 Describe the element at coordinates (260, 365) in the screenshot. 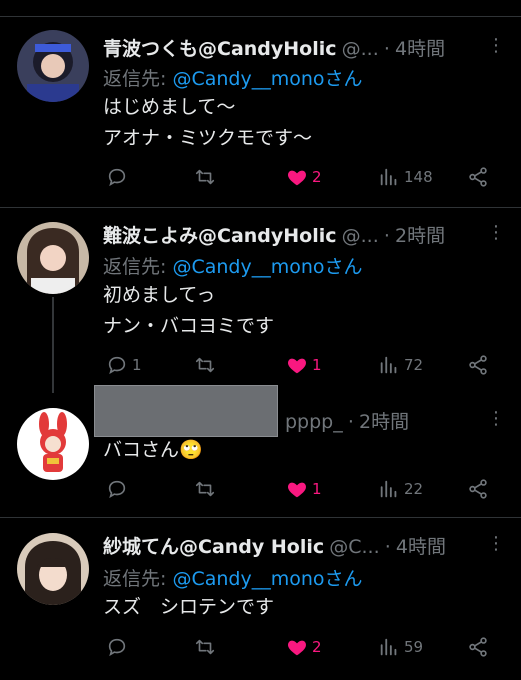

I see `action-bar: 1 1 72` at that location.